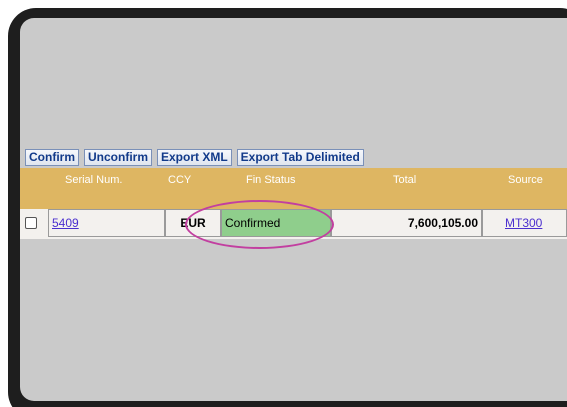 Image resolution: width=567 pixels, height=407 pixels. I want to click on column-header-fin-status: Fin Status, so click(271, 180).